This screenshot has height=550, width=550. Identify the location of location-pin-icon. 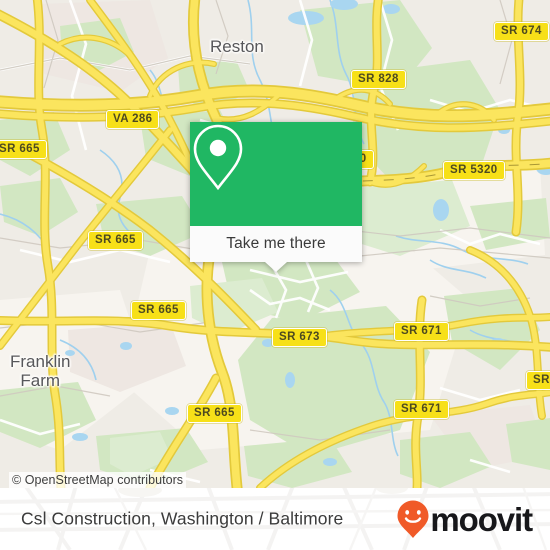
(218, 157).